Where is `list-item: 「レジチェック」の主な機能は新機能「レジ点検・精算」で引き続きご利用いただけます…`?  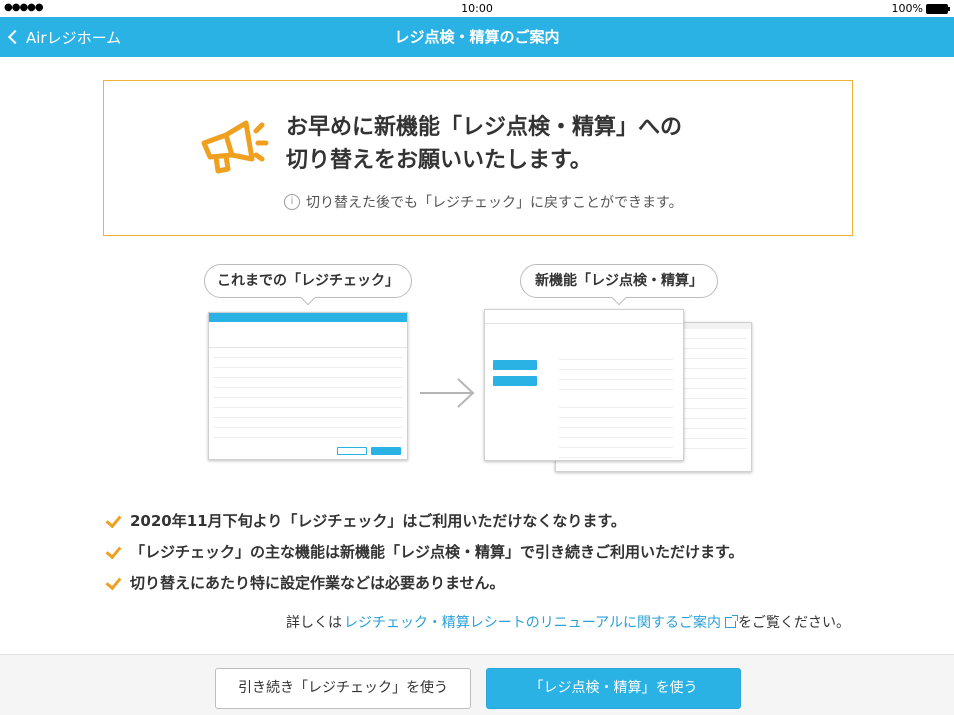
list-item: 「レジチェック」の主な機能は新機能「レジ点検・精算」で引き続きご利用いただけます… is located at coordinates (484, 551).